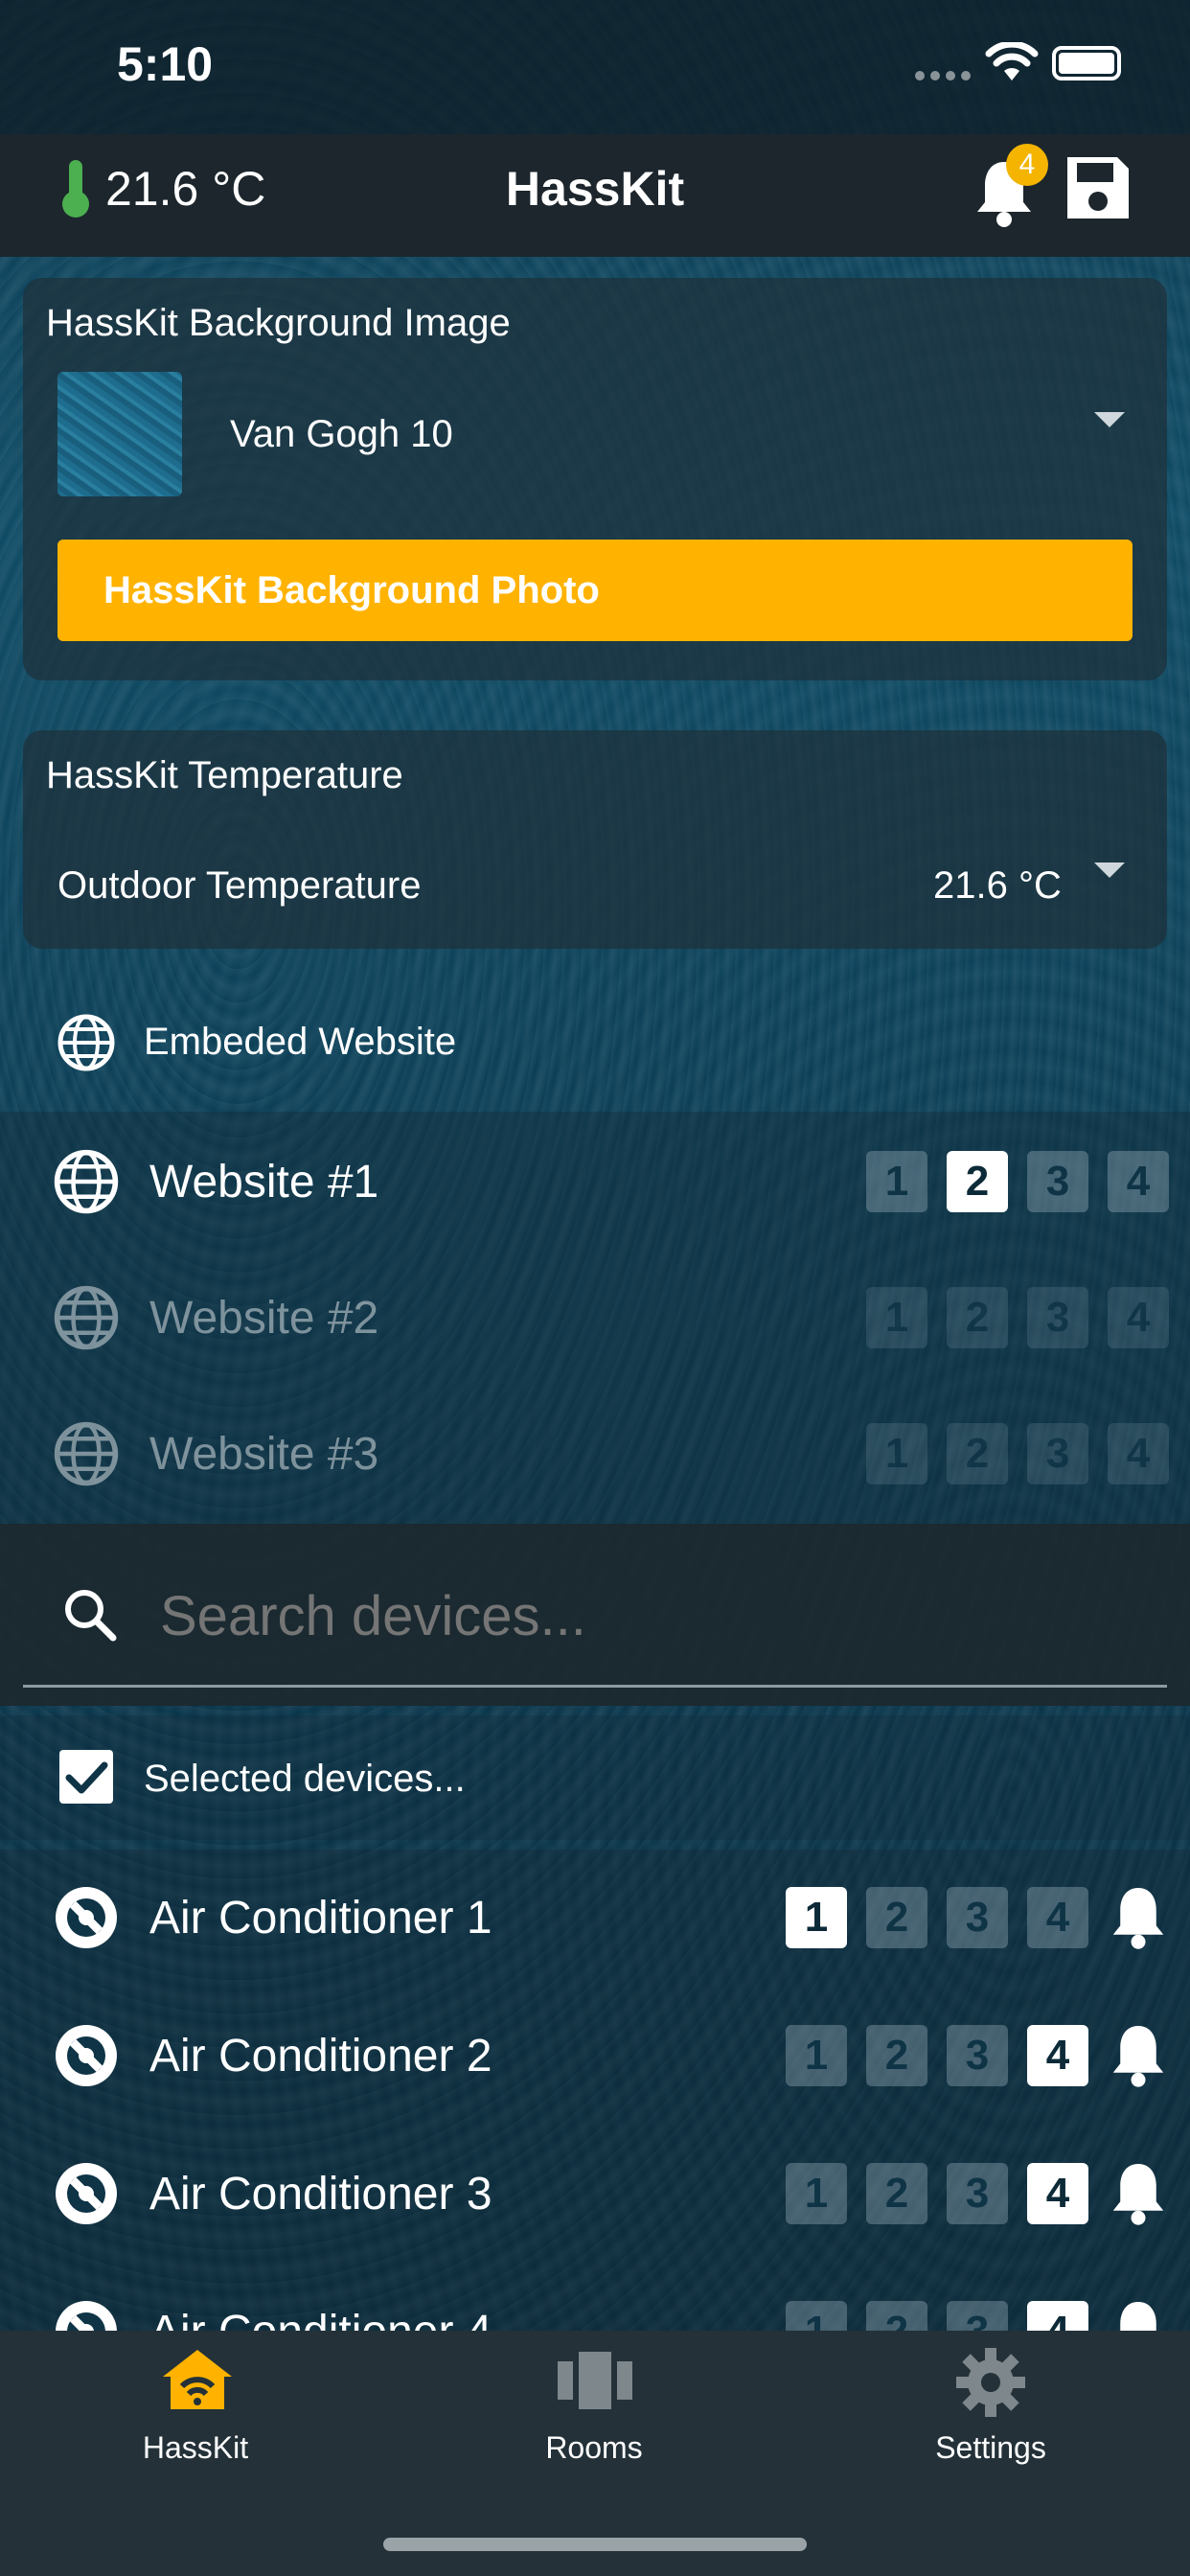 This screenshot has height=2576, width=1190. I want to click on website-label: Website #2, so click(264, 1318).